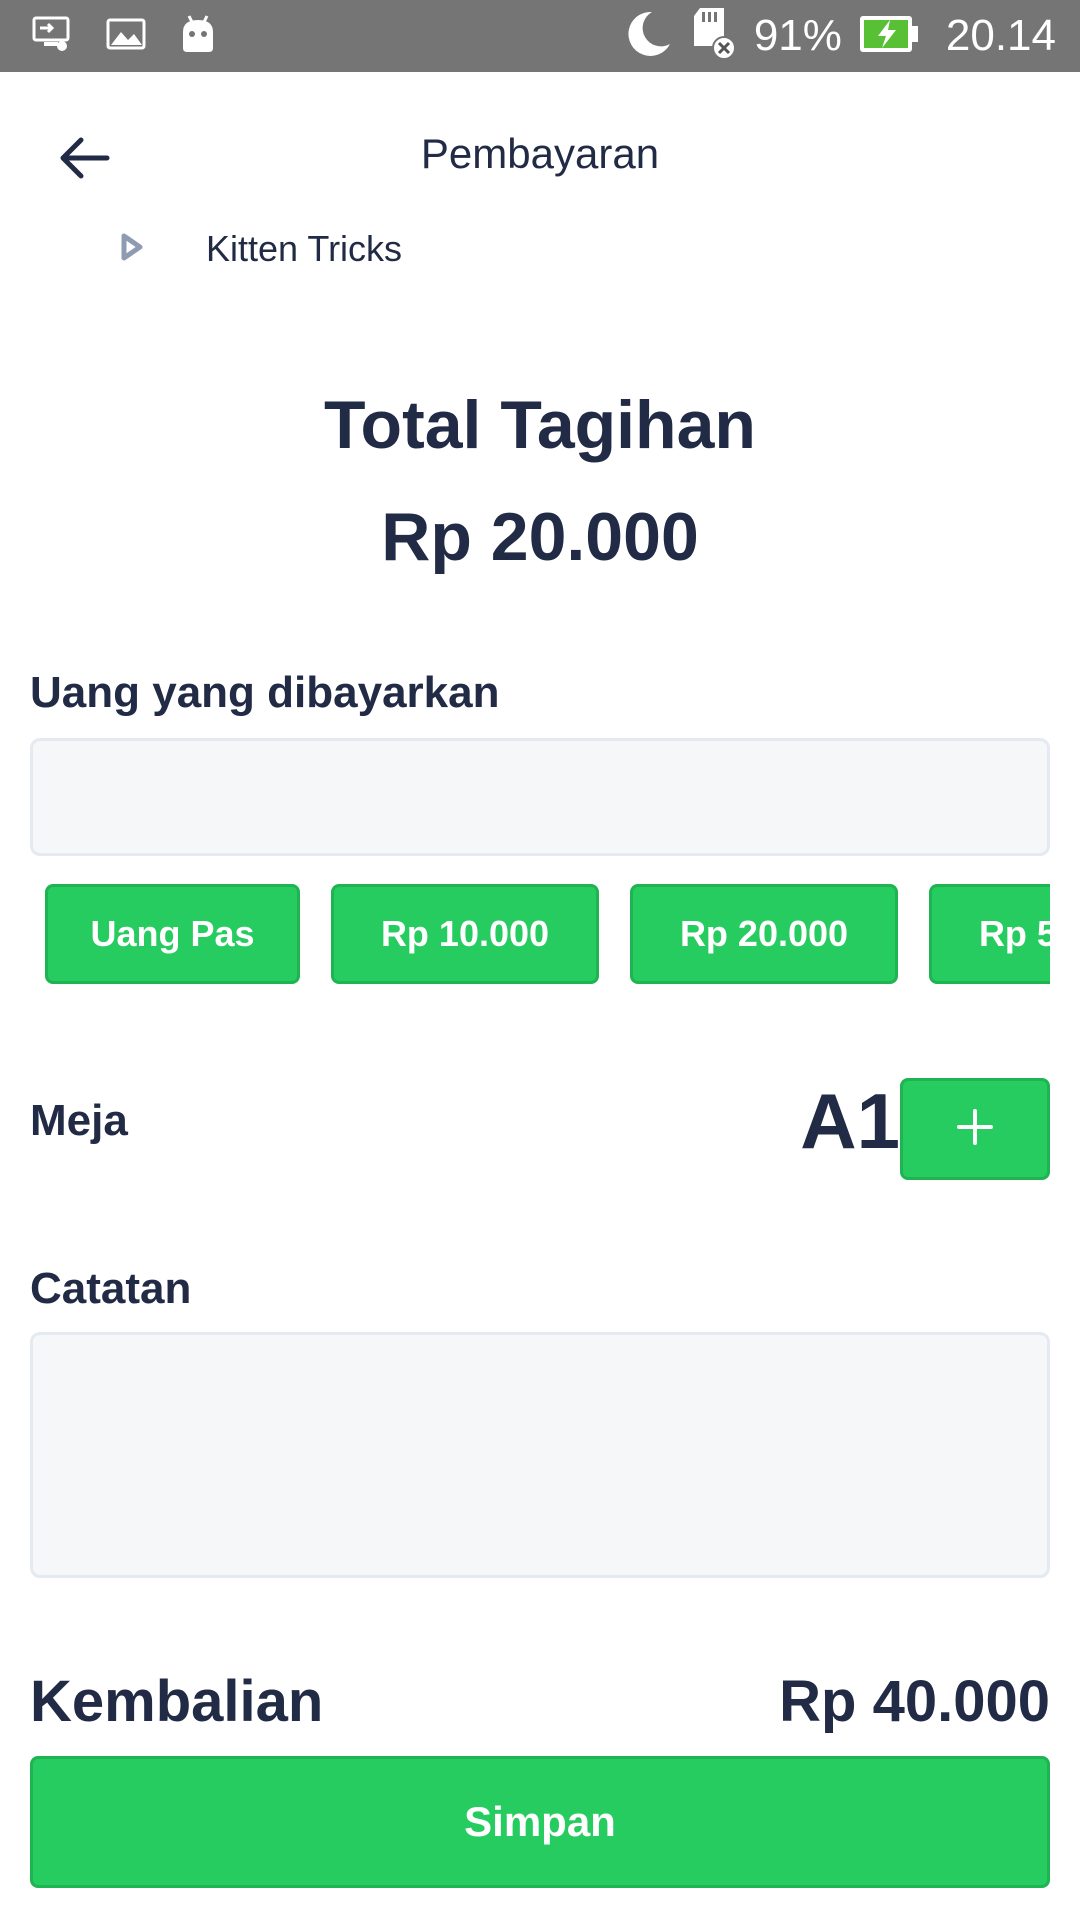  What do you see at coordinates (540, 1455) in the screenshot?
I see `note-input` at bounding box center [540, 1455].